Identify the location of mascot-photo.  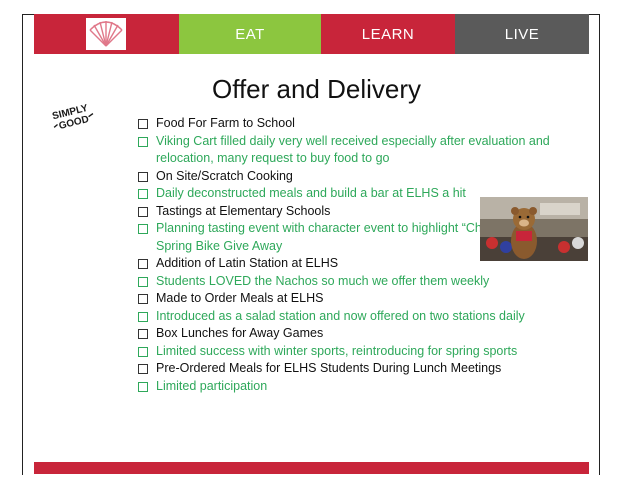
(534, 229).